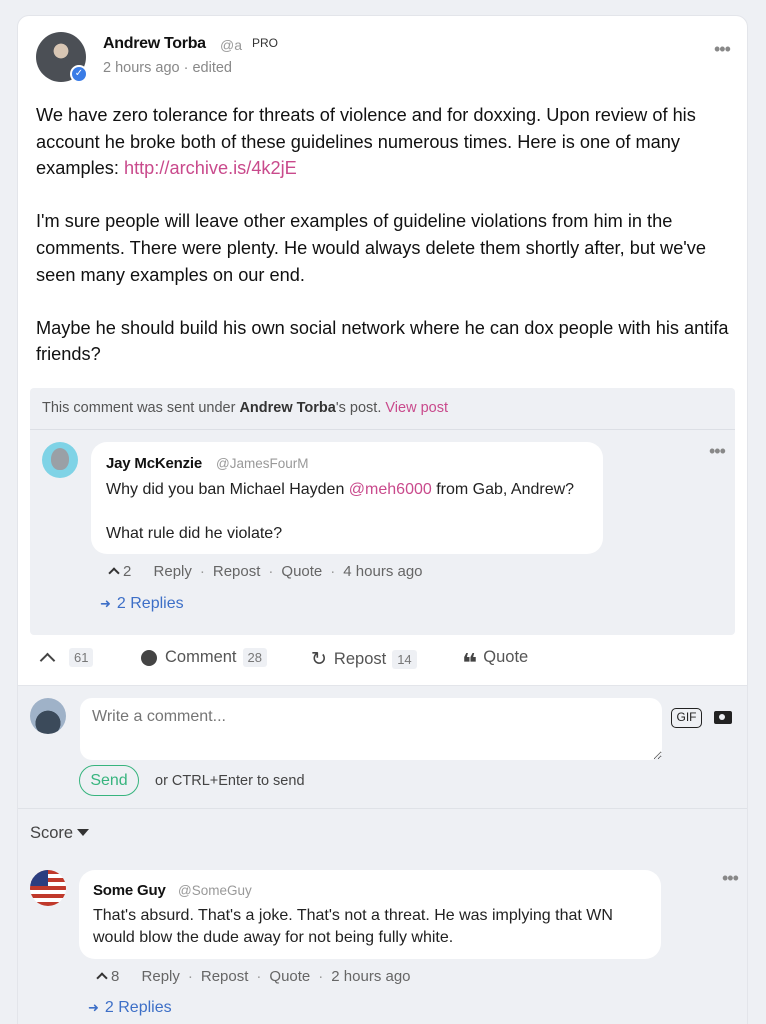 This screenshot has height=1024, width=766. I want to click on pro-badge: PRO, so click(265, 43).